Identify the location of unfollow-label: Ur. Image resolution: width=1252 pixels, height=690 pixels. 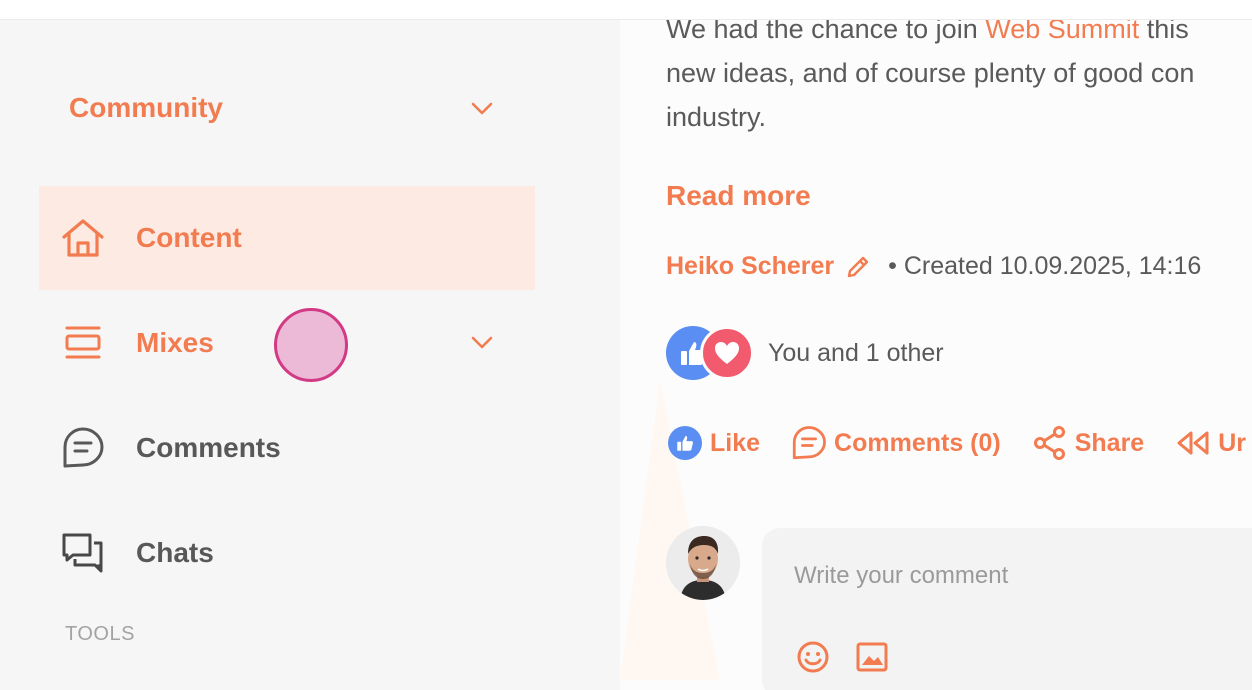
(1232, 442).